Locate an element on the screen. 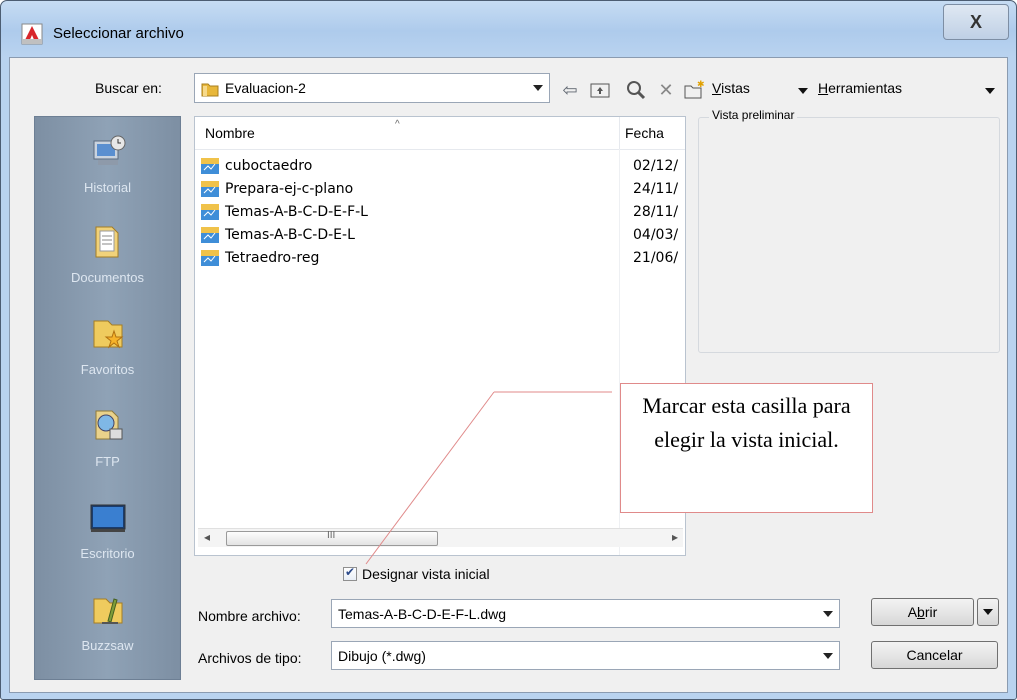 The width and height of the screenshot is (1017, 700). title-bar: Seleccionar archivo X is located at coordinates (508, 29).